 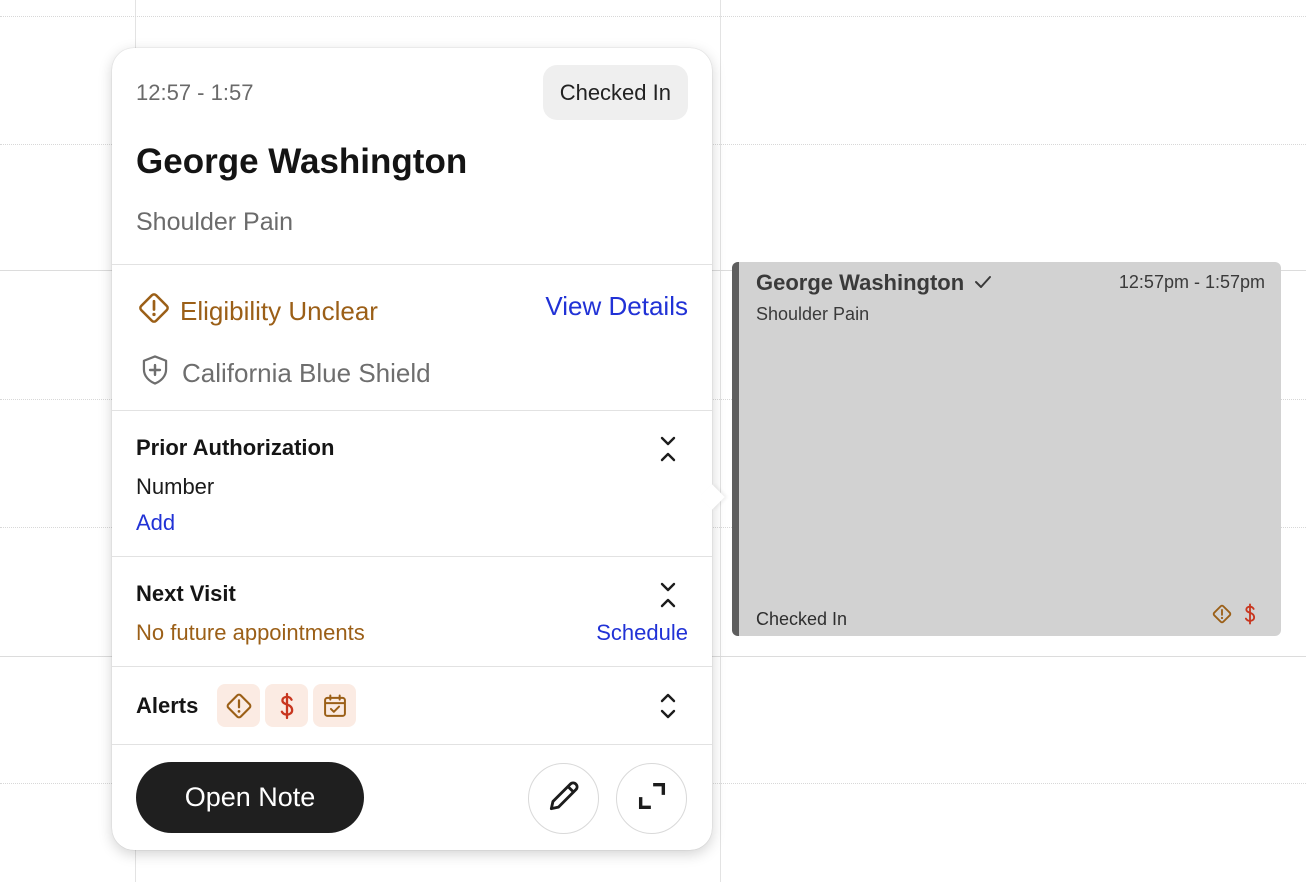 I want to click on next-visit-title: Next Visit, so click(x=186, y=593).